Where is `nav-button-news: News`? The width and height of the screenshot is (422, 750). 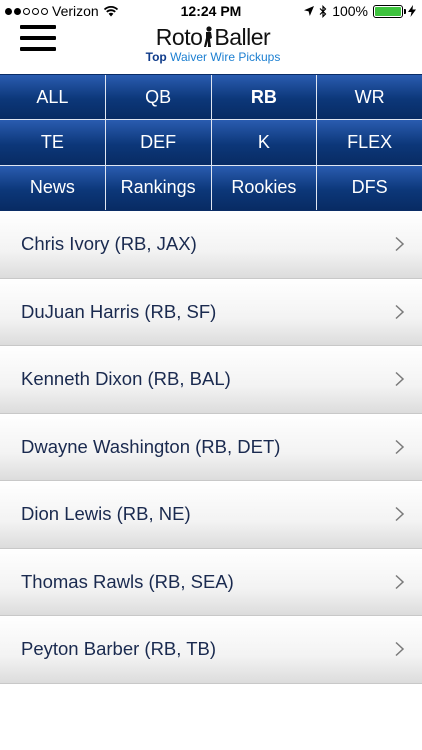 nav-button-news: News is located at coordinates (52, 187).